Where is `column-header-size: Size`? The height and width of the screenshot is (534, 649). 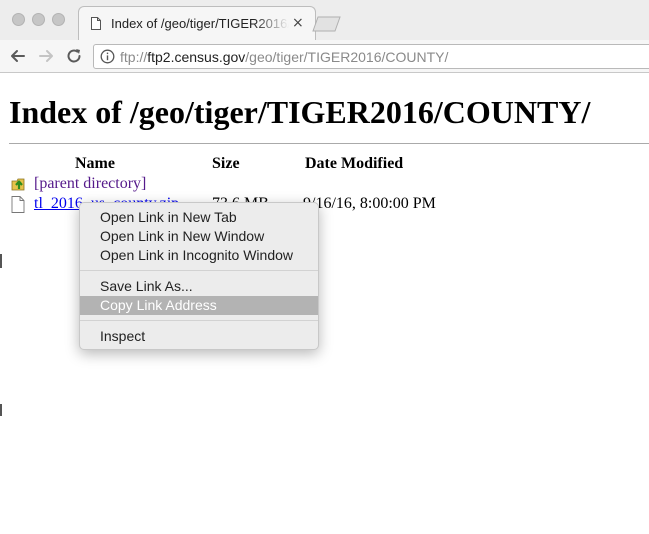 column-header-size: Size is located at coordinates (226, 164).